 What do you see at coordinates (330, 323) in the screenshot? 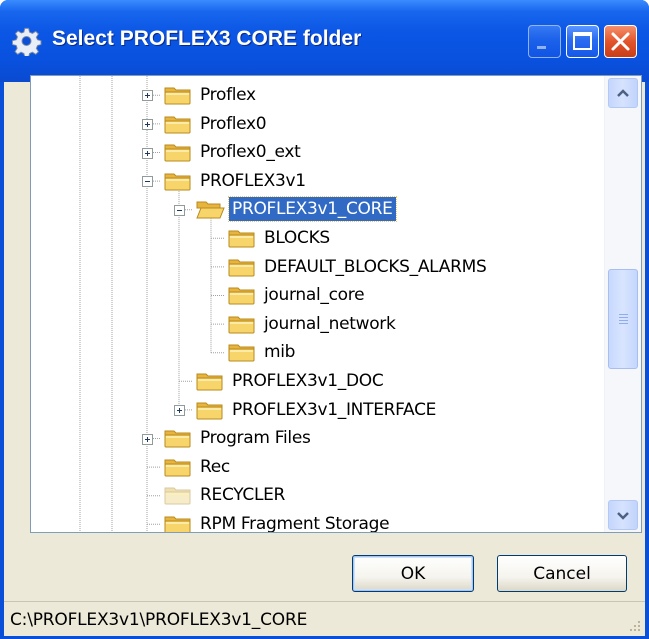
I see `tree-item-label: journal_network` at bounding box center [330, 323].